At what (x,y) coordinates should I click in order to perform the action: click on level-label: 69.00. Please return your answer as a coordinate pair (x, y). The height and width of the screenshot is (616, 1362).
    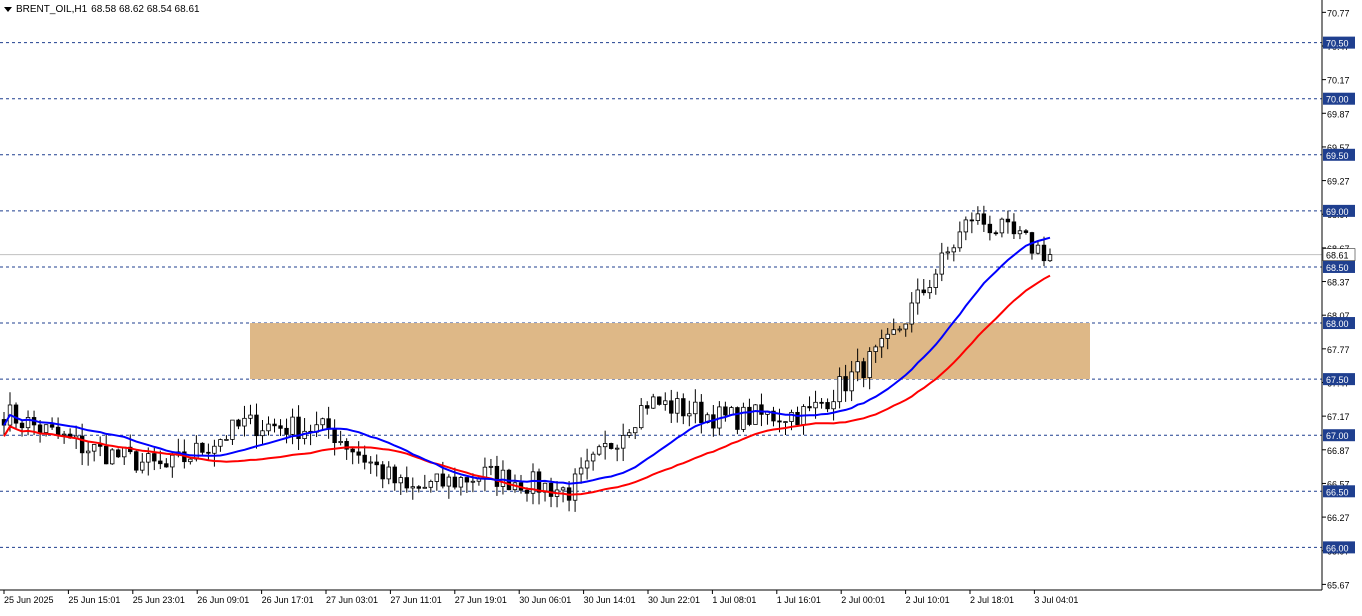
    Looking at the image, I should click on (1339, 210).